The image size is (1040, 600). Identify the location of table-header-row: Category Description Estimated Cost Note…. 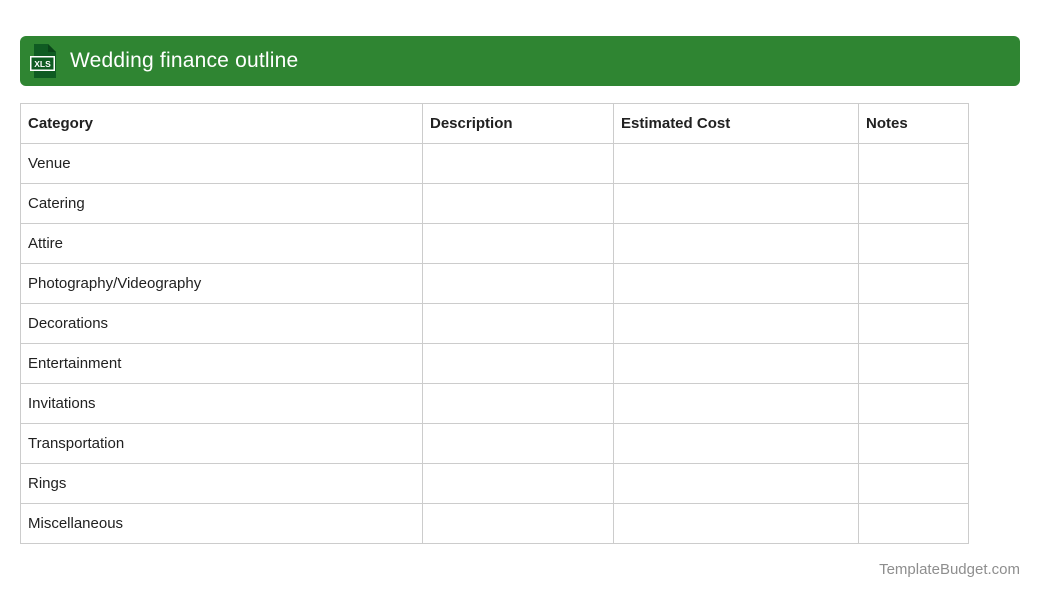
(494, 123).